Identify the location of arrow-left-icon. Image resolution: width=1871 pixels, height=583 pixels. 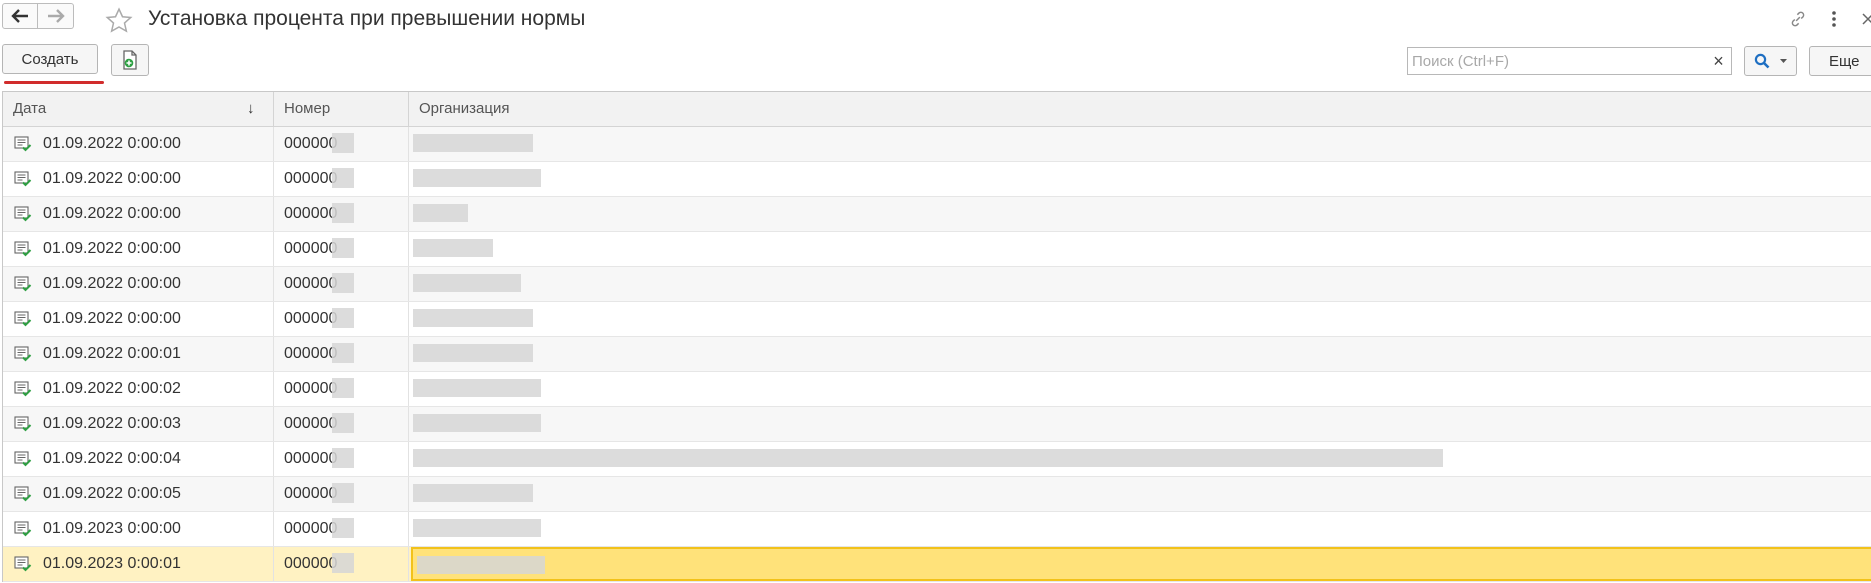
(19, 16).